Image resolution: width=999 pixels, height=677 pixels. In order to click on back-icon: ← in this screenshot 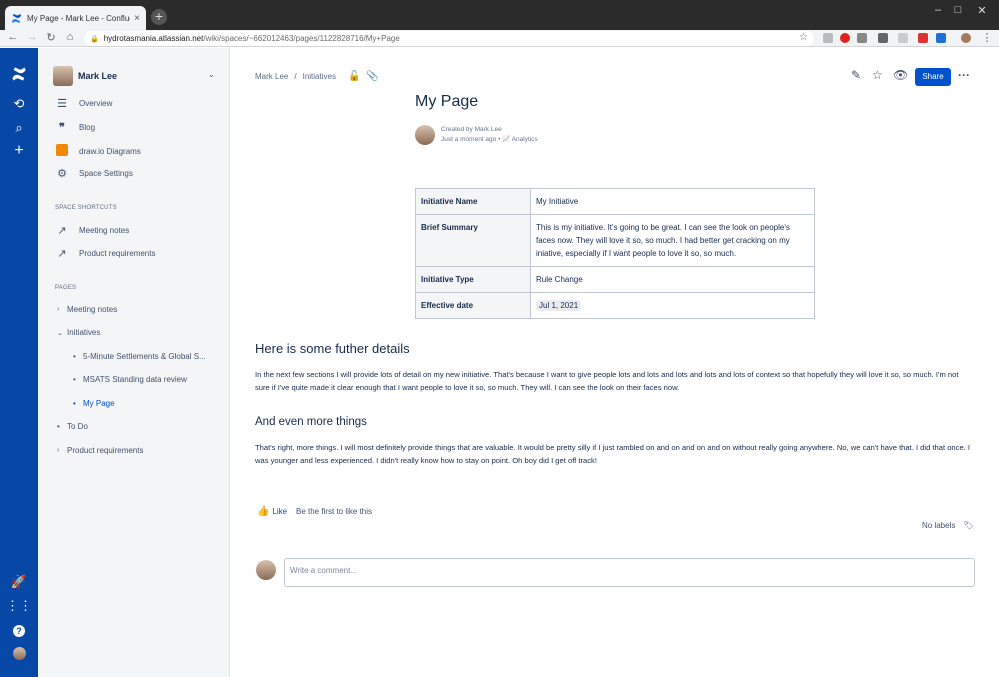, I will do `click(13, 37)`.